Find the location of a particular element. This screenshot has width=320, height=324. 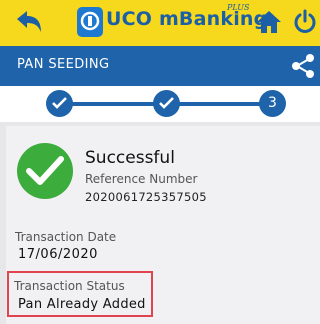

back-arrow-icon is located at coordinates (29, 23).